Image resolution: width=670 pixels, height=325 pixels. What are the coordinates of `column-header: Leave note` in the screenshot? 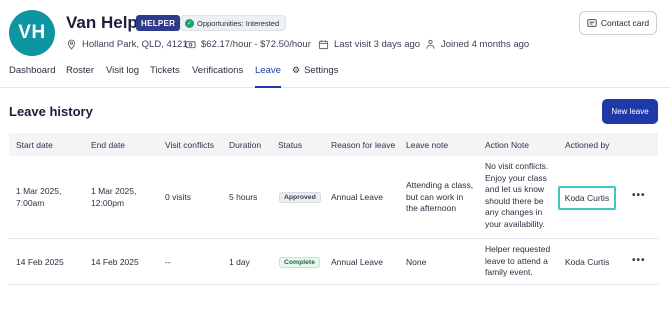 It's located at (427, 145).